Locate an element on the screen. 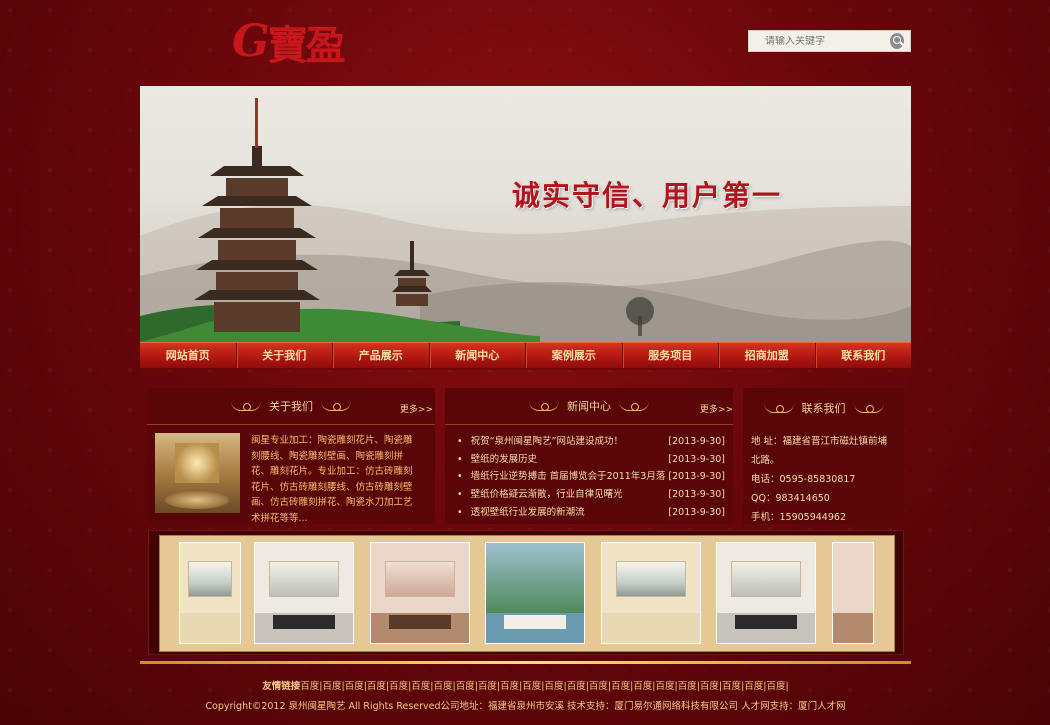 The width and height of the screenshot is (1050, 725). contact-address: 地 址：福建省晋江市磁灶镇前埔北路。 is located at coordinates (819, 451).